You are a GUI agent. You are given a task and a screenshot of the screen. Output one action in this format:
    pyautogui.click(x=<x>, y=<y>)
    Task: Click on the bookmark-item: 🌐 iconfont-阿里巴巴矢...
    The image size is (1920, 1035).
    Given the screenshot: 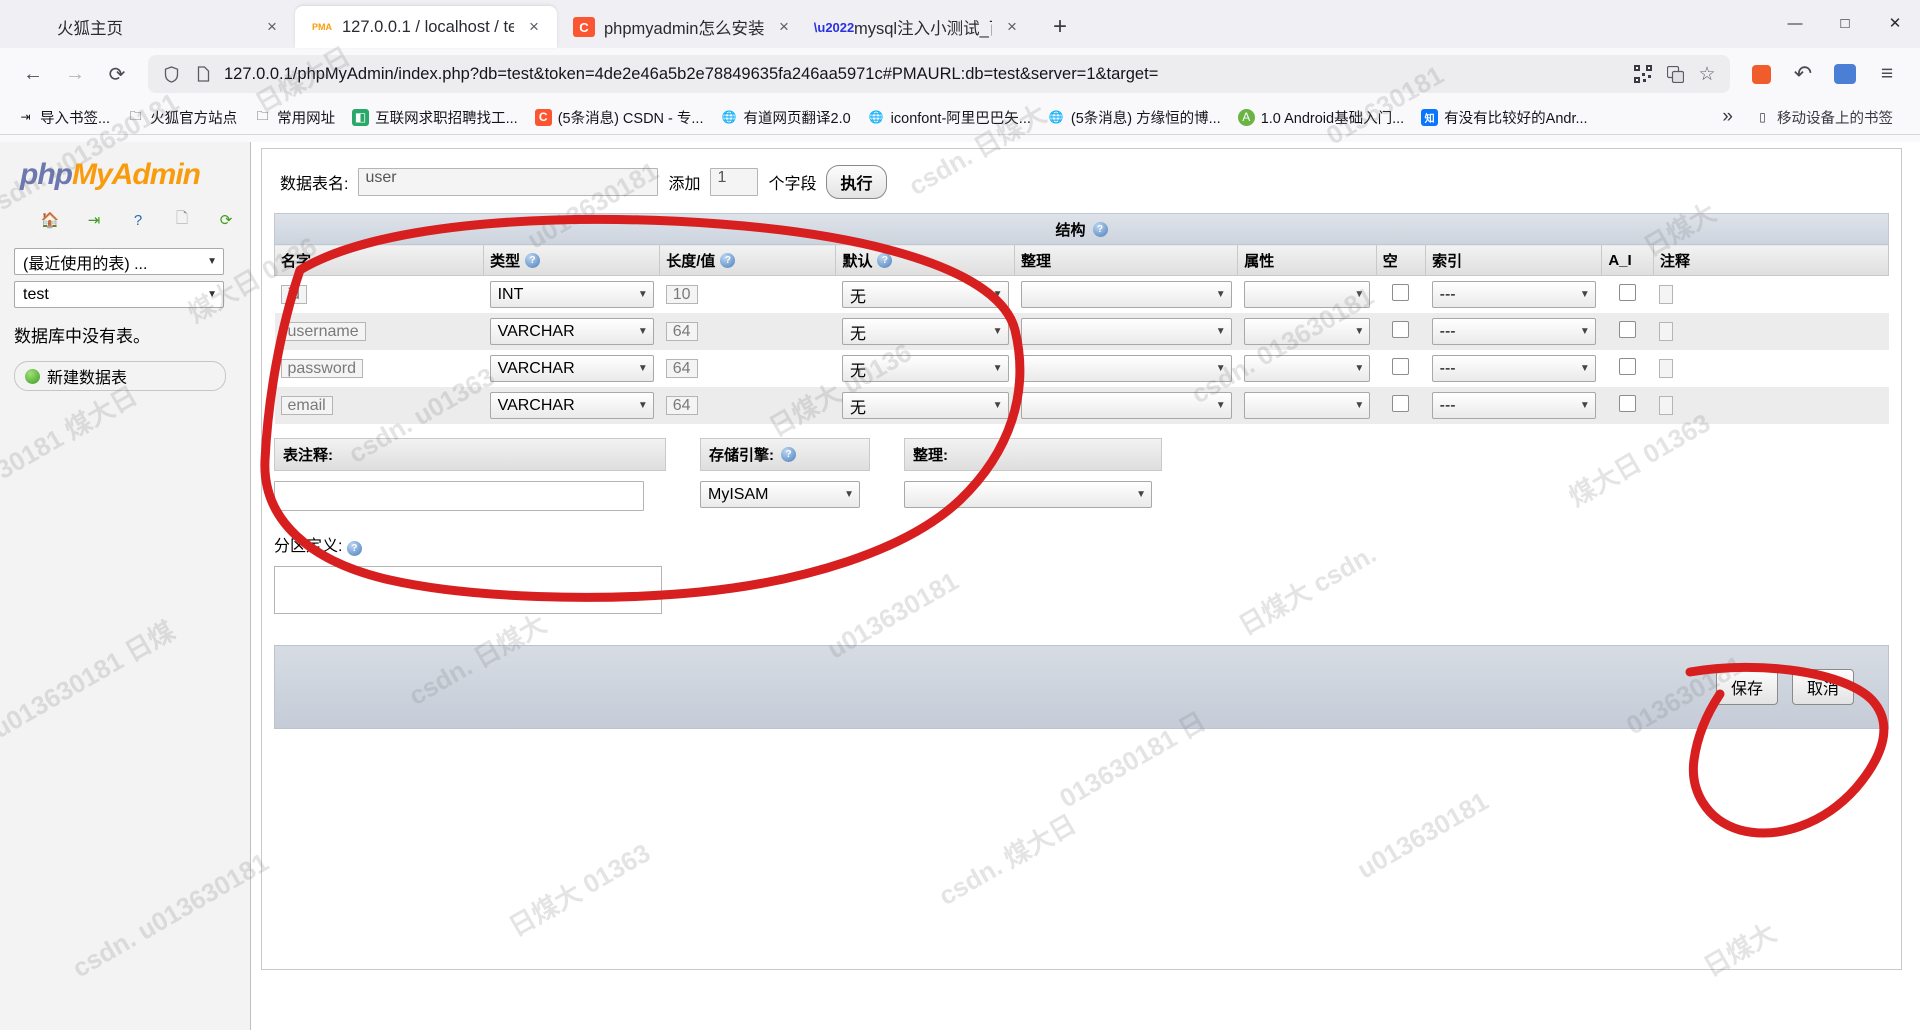 What is the action you would take?
    pyautogui.click(x=949, y=117)
    